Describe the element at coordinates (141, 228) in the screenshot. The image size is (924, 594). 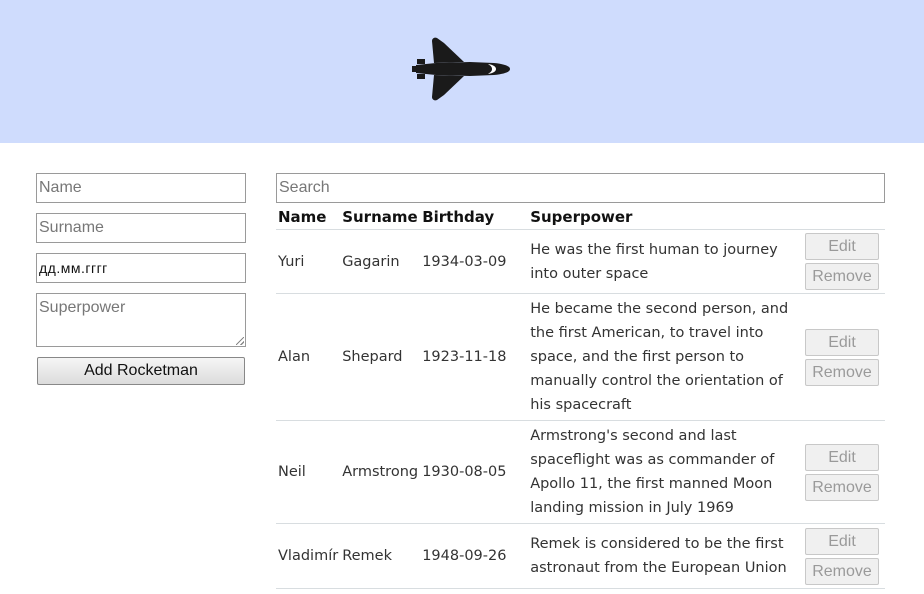
I see `surname-input: Surname` at that location.